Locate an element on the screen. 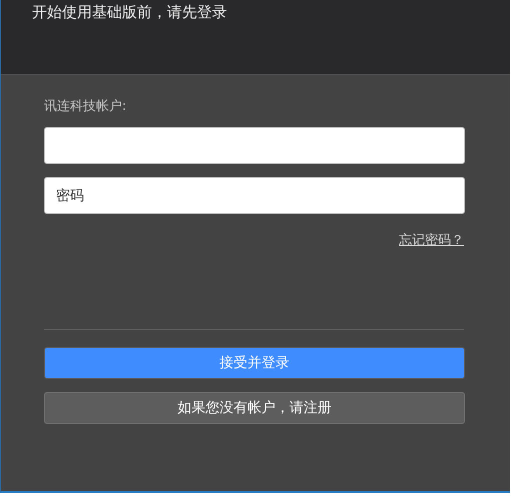  password-field: 密码 is located at coordinates (254, 195).